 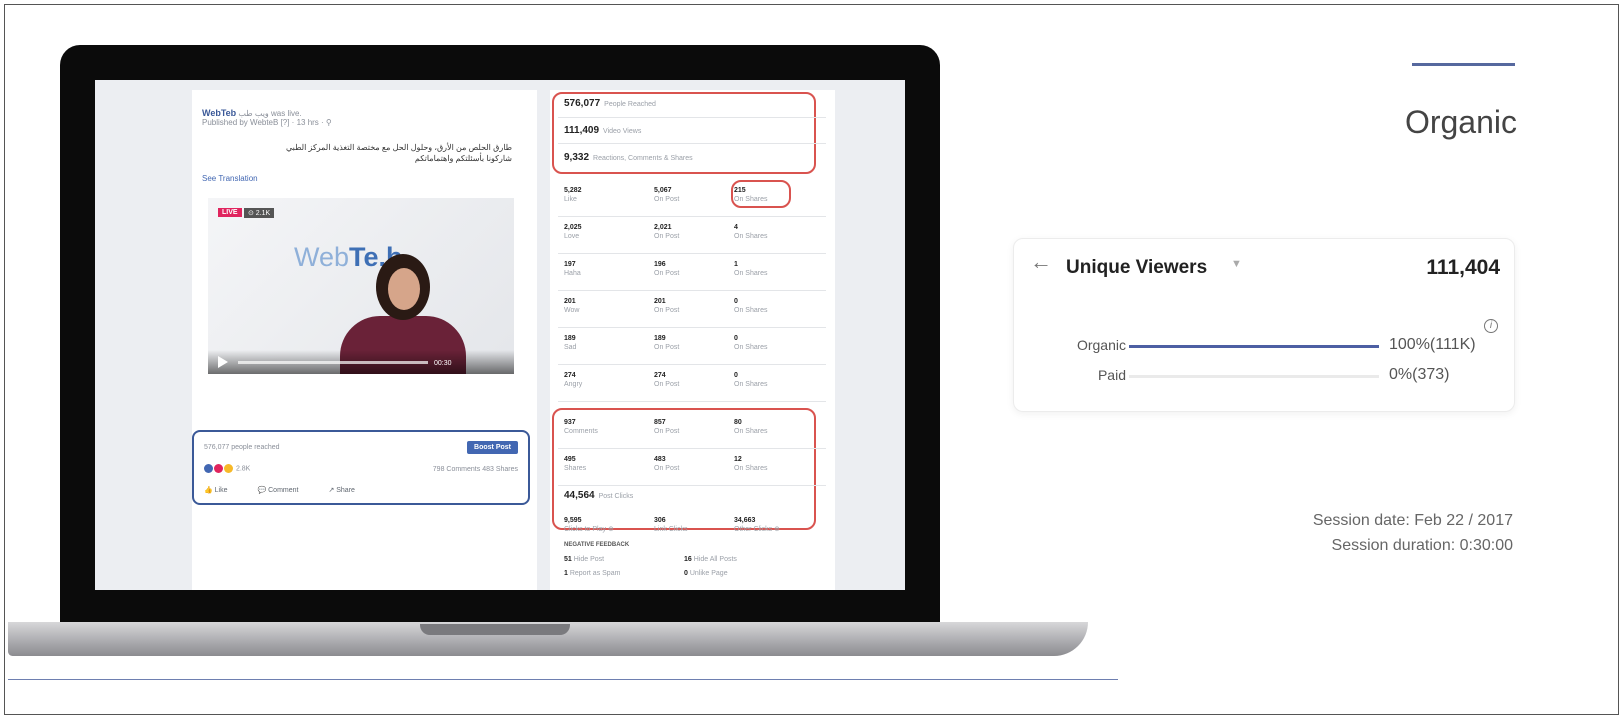 What do you see at coordinates (364, 490) in the screenshot?
I see `post-actions: 👍 Like 💬 Comment ↗ Share` at bounding box center [364, 490].